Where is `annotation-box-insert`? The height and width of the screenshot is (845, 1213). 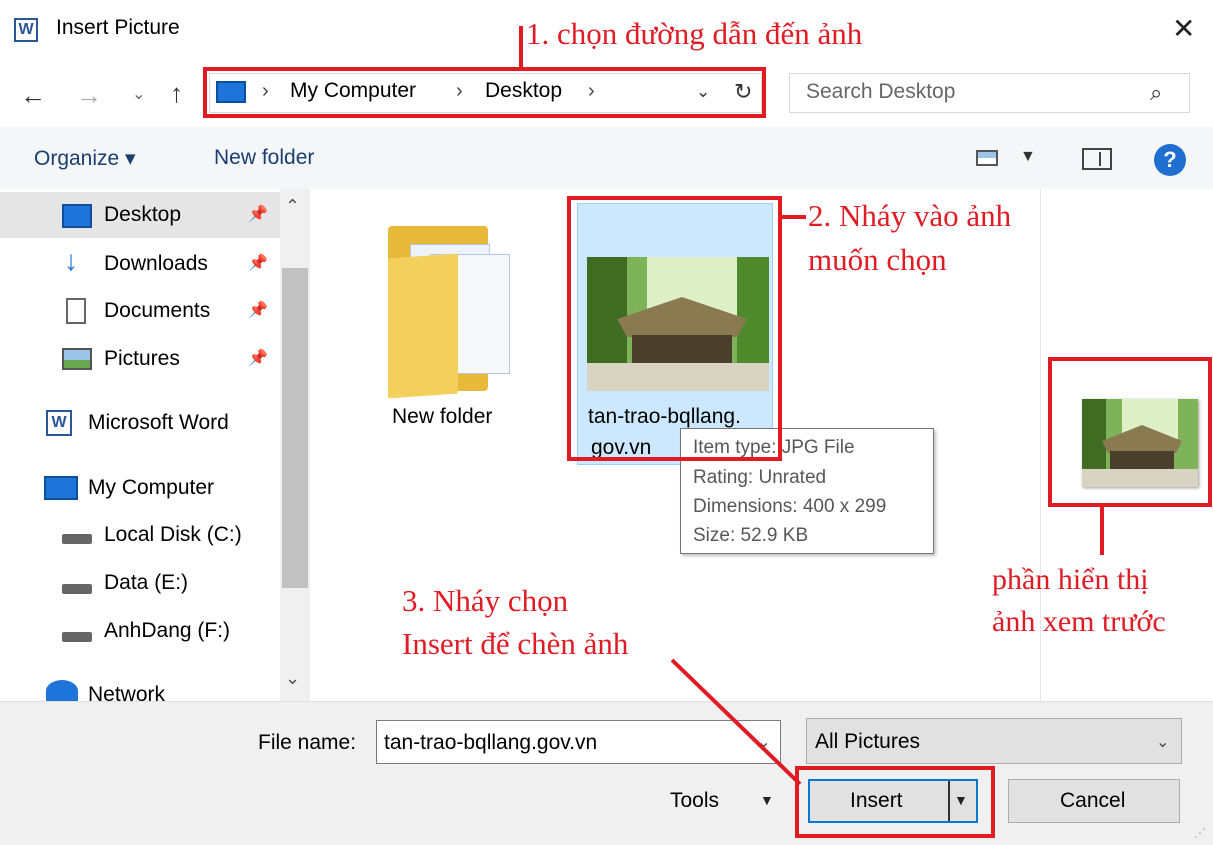 annotation-box-insert is located at coordinates (895, 802).